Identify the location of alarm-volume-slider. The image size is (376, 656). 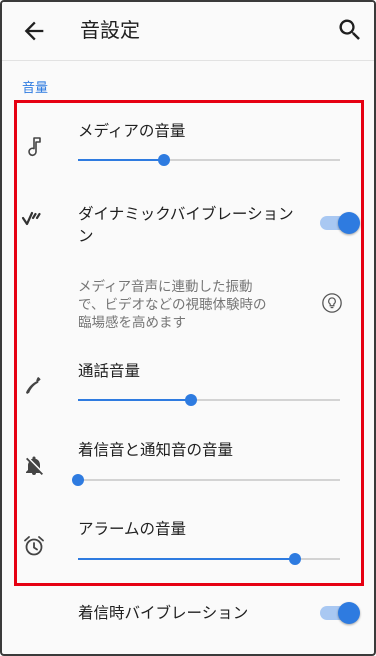
(209, 559).